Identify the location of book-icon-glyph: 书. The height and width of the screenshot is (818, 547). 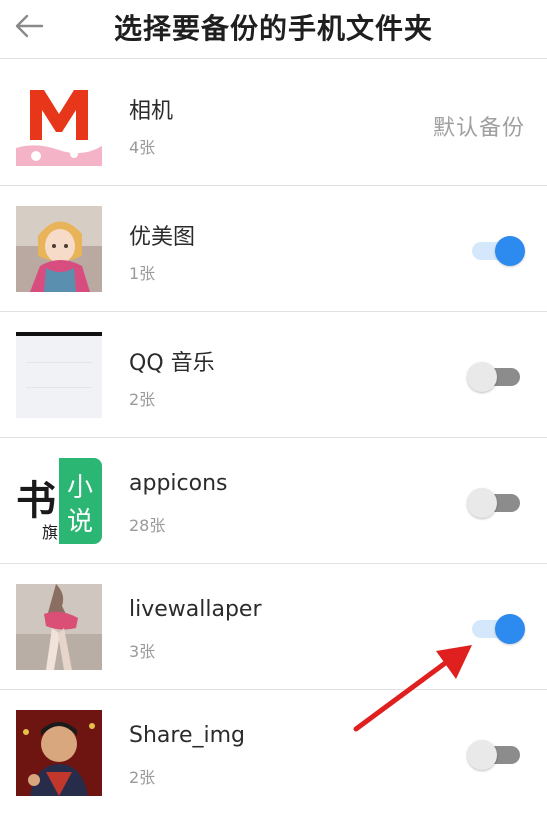
(36, 501).